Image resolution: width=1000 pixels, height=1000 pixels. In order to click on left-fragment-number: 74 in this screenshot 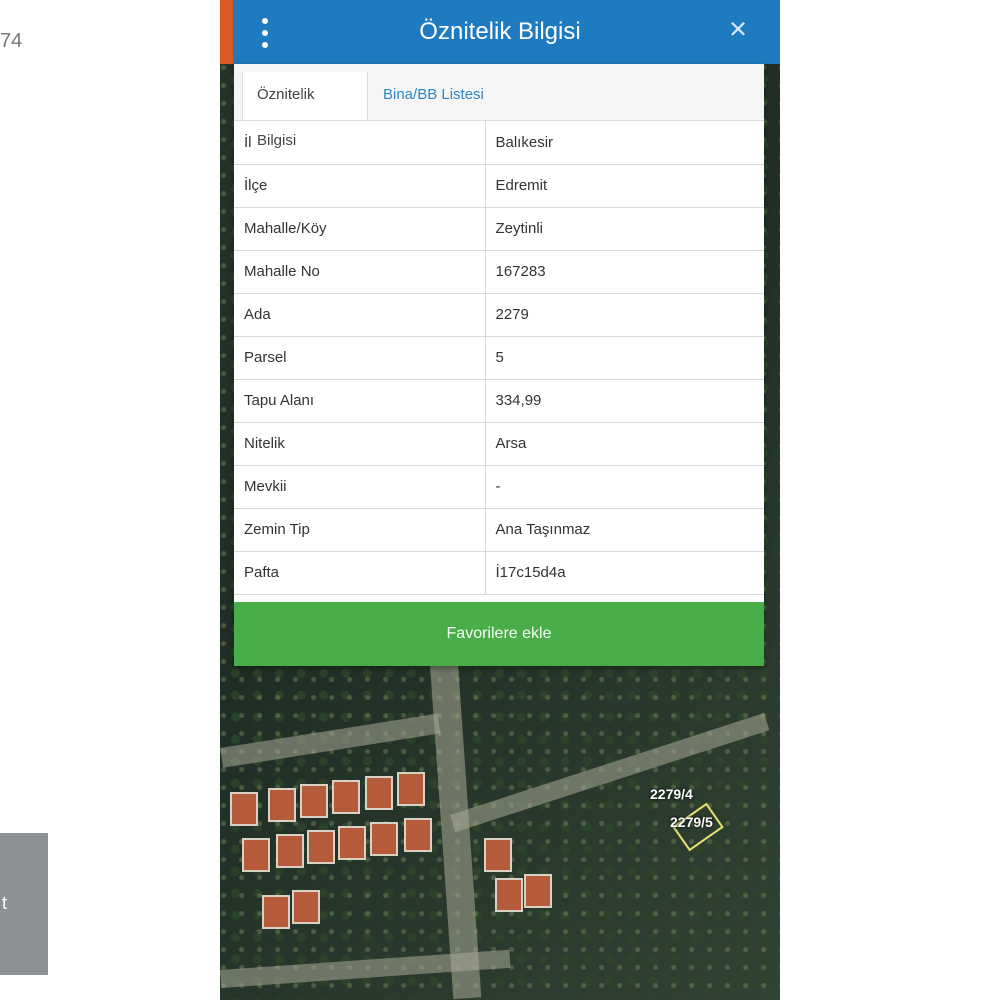, I will do `click(11, 41)`.